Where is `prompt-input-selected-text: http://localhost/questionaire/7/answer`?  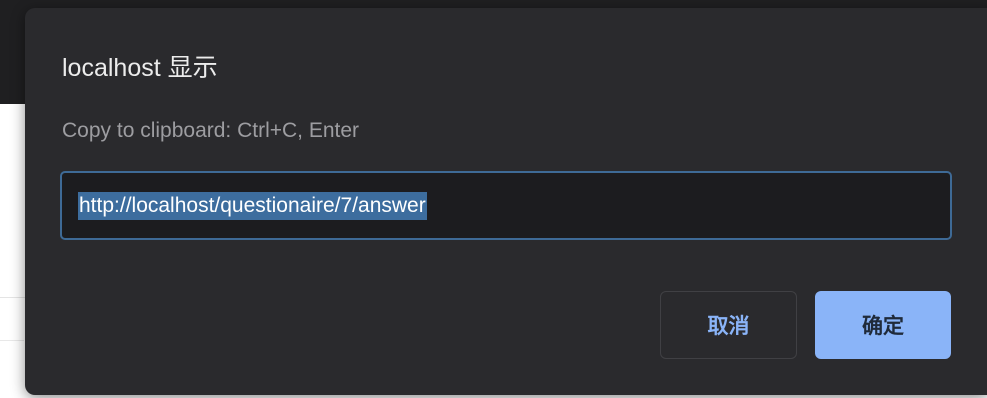 prompt-input-selected-text: http://localhost/questionaire/7/answer is located at coordinates (252, 206).